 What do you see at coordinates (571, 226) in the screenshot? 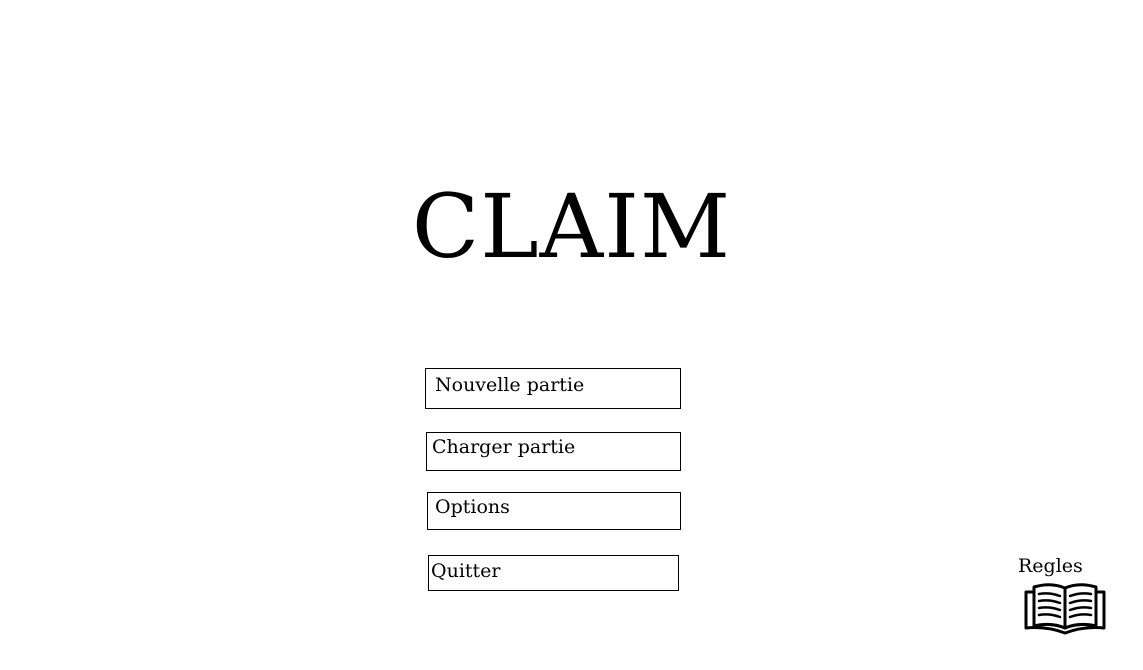
I see `game-title: CLAIM` at bounding box center [571, 226].